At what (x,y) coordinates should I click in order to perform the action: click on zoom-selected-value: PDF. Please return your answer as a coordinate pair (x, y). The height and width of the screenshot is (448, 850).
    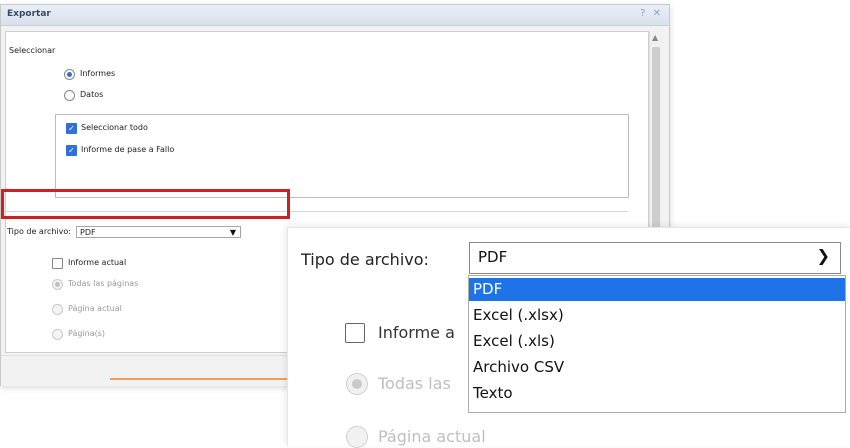
    Looking at the image, I should click on (493, 257).